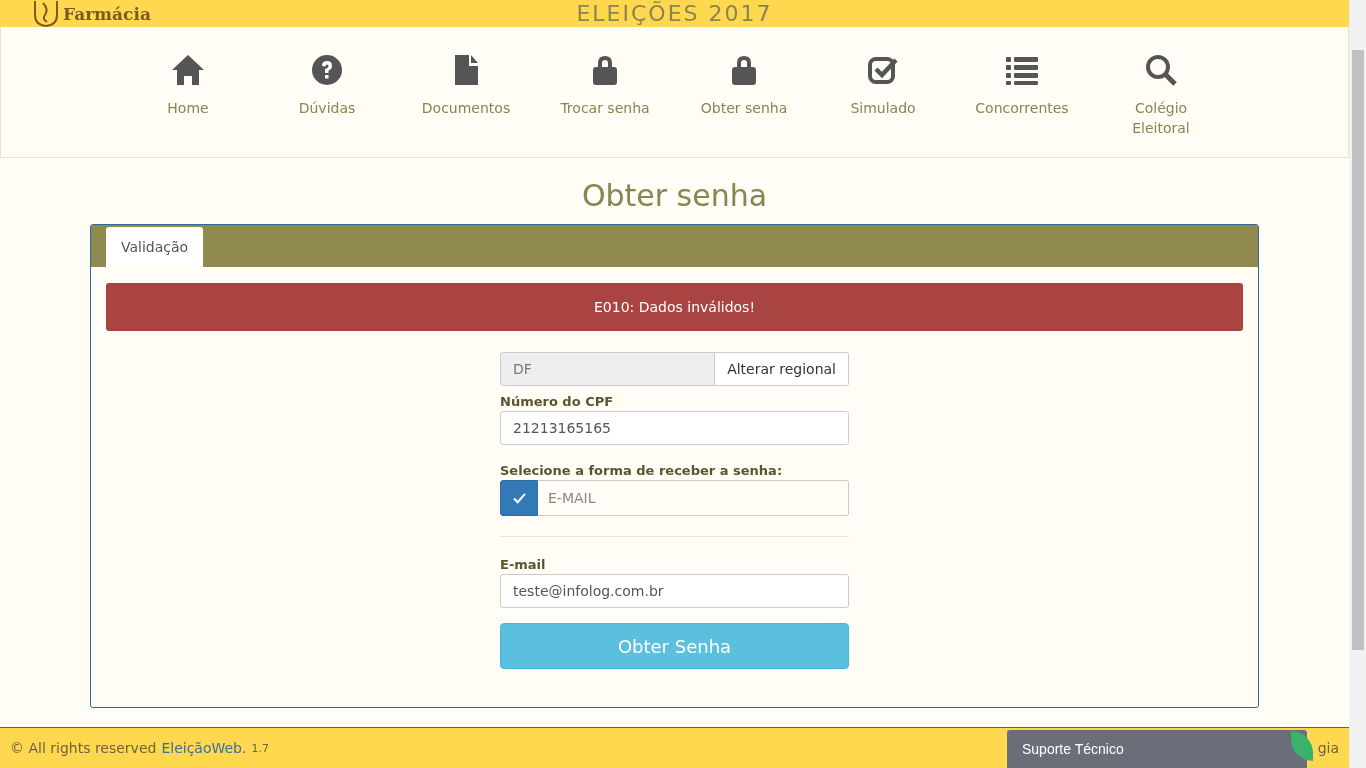 This screenshot has height=768, width=1366. Describe the element at coordinates (188, 92) in the screenshot. I see `nav-link: Home` at that location.